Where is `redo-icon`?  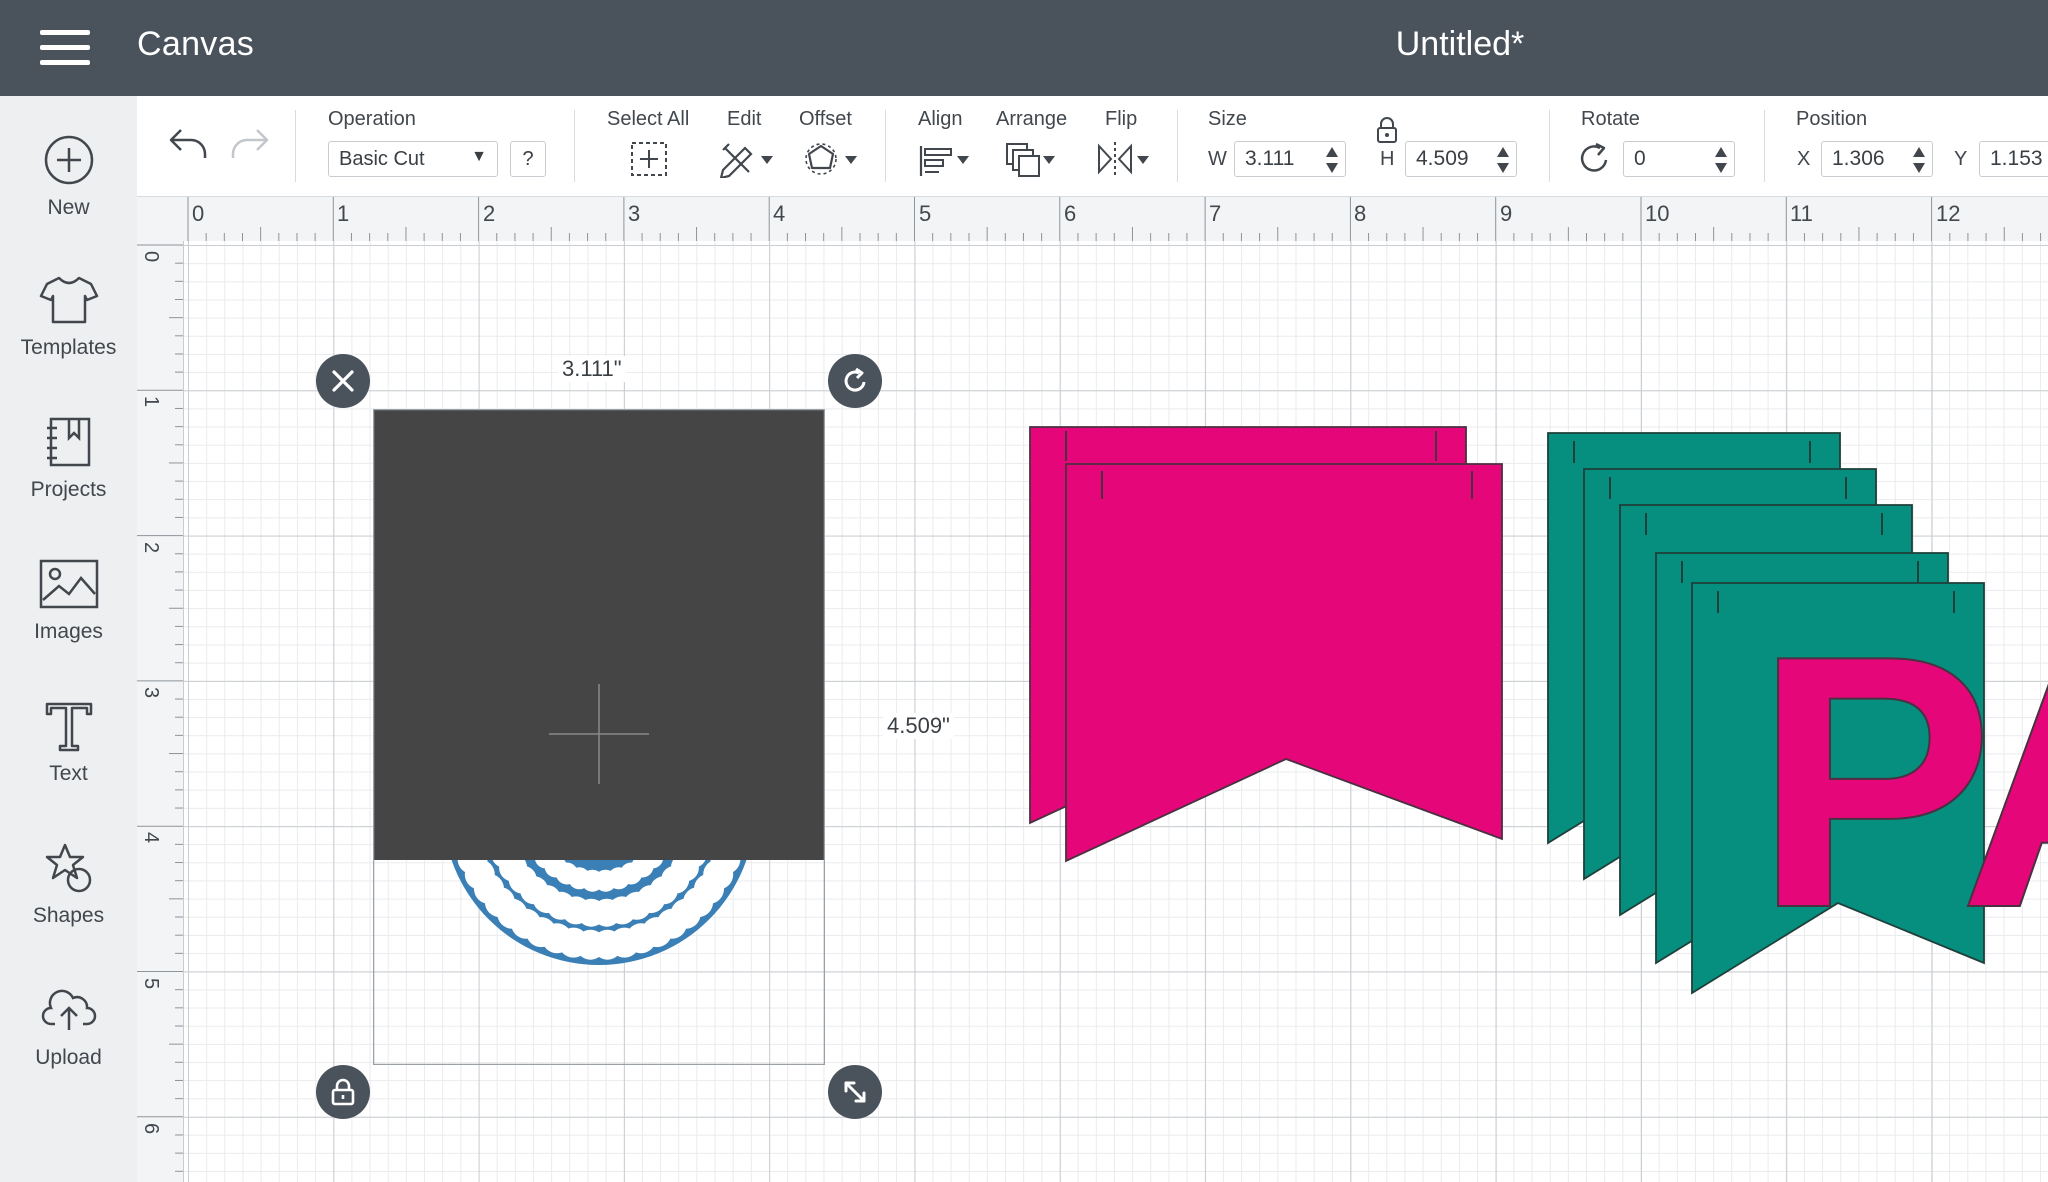 redo-icon is located at coordinates (250, 144).